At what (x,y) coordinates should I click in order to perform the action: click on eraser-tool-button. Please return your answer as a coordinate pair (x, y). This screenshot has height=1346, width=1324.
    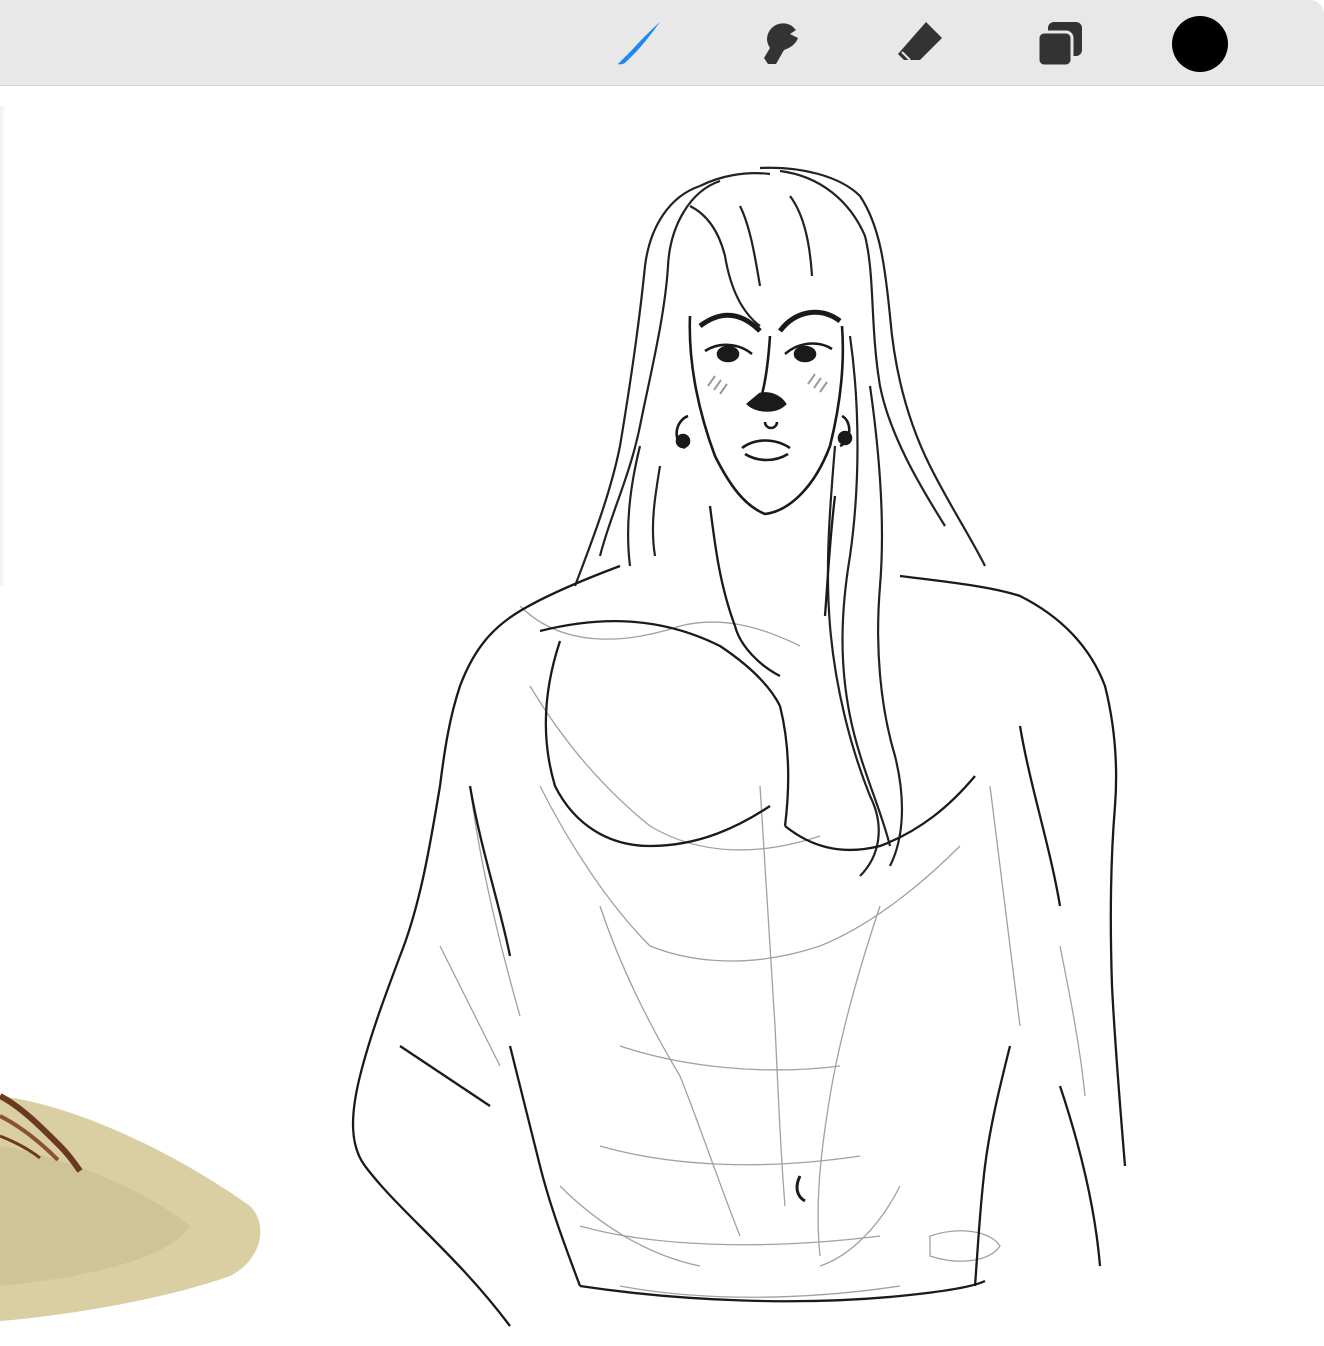
    Looking at the image, I should click on (920, 44).